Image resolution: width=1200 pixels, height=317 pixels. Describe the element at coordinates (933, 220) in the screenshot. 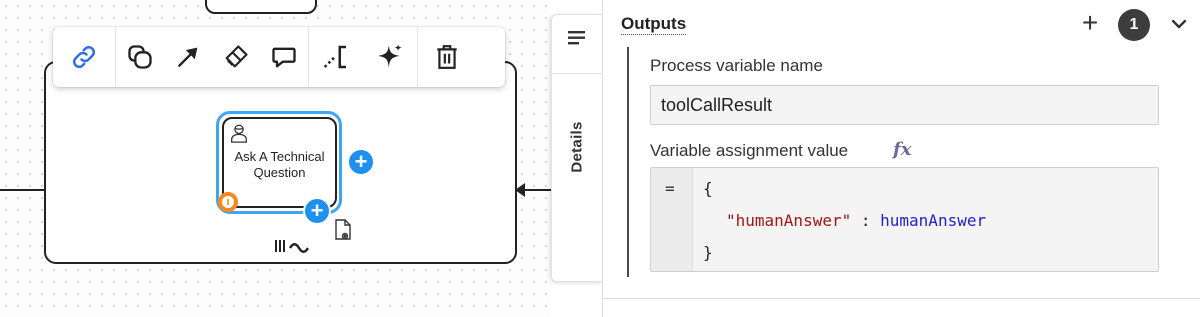

I see `code-variable: humanAnswer` at that location.